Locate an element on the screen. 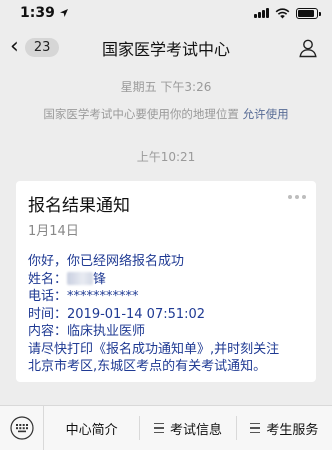 Image resolution: width=332 pixels, height=450 pixels. menu-tab-label: 考试信息 is located at coordinates (195, 430).